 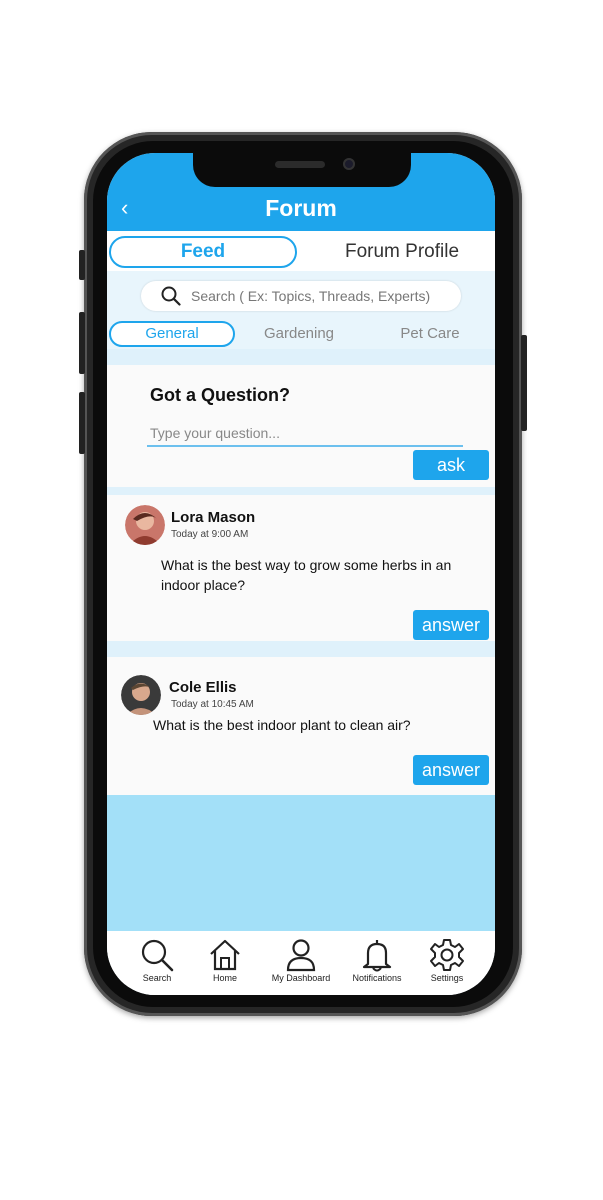 What do you see at coordinates (300, 164) in the screenshot?
I see `speaker` at bounding box center [300, 164].